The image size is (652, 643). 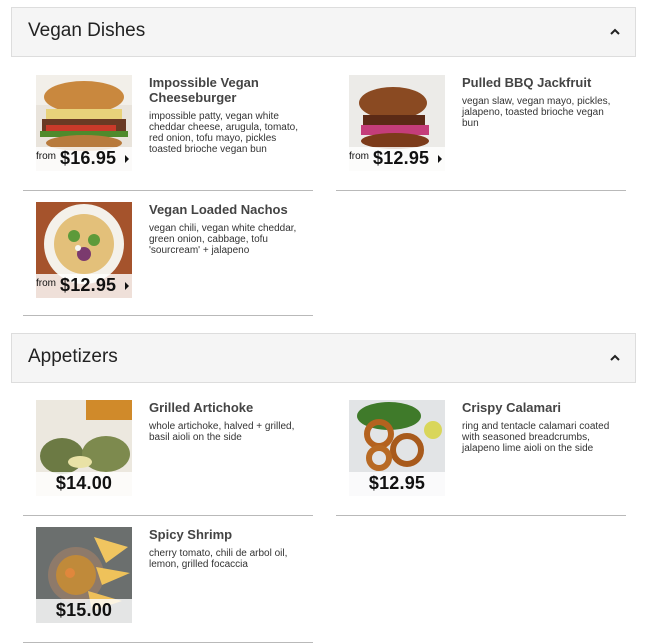 What do you see at coordinates (537, 82) in the screenshot?
I see `item-name: Pulled BBQ Jackfruit` at bounding box center [537, 82].